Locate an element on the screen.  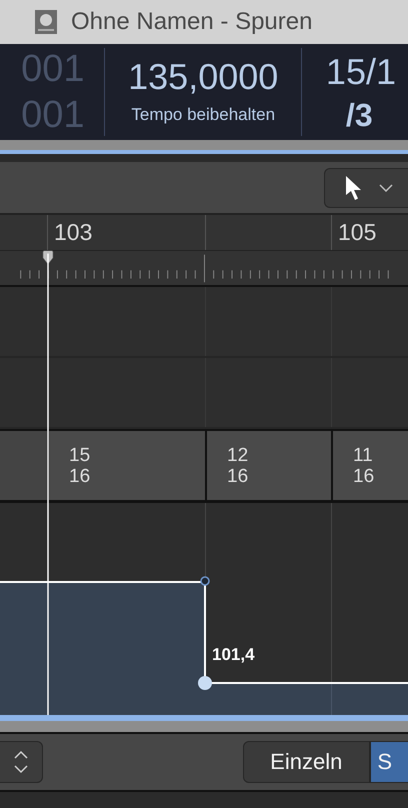
pointer-icon is located at coordinates (354, 187).